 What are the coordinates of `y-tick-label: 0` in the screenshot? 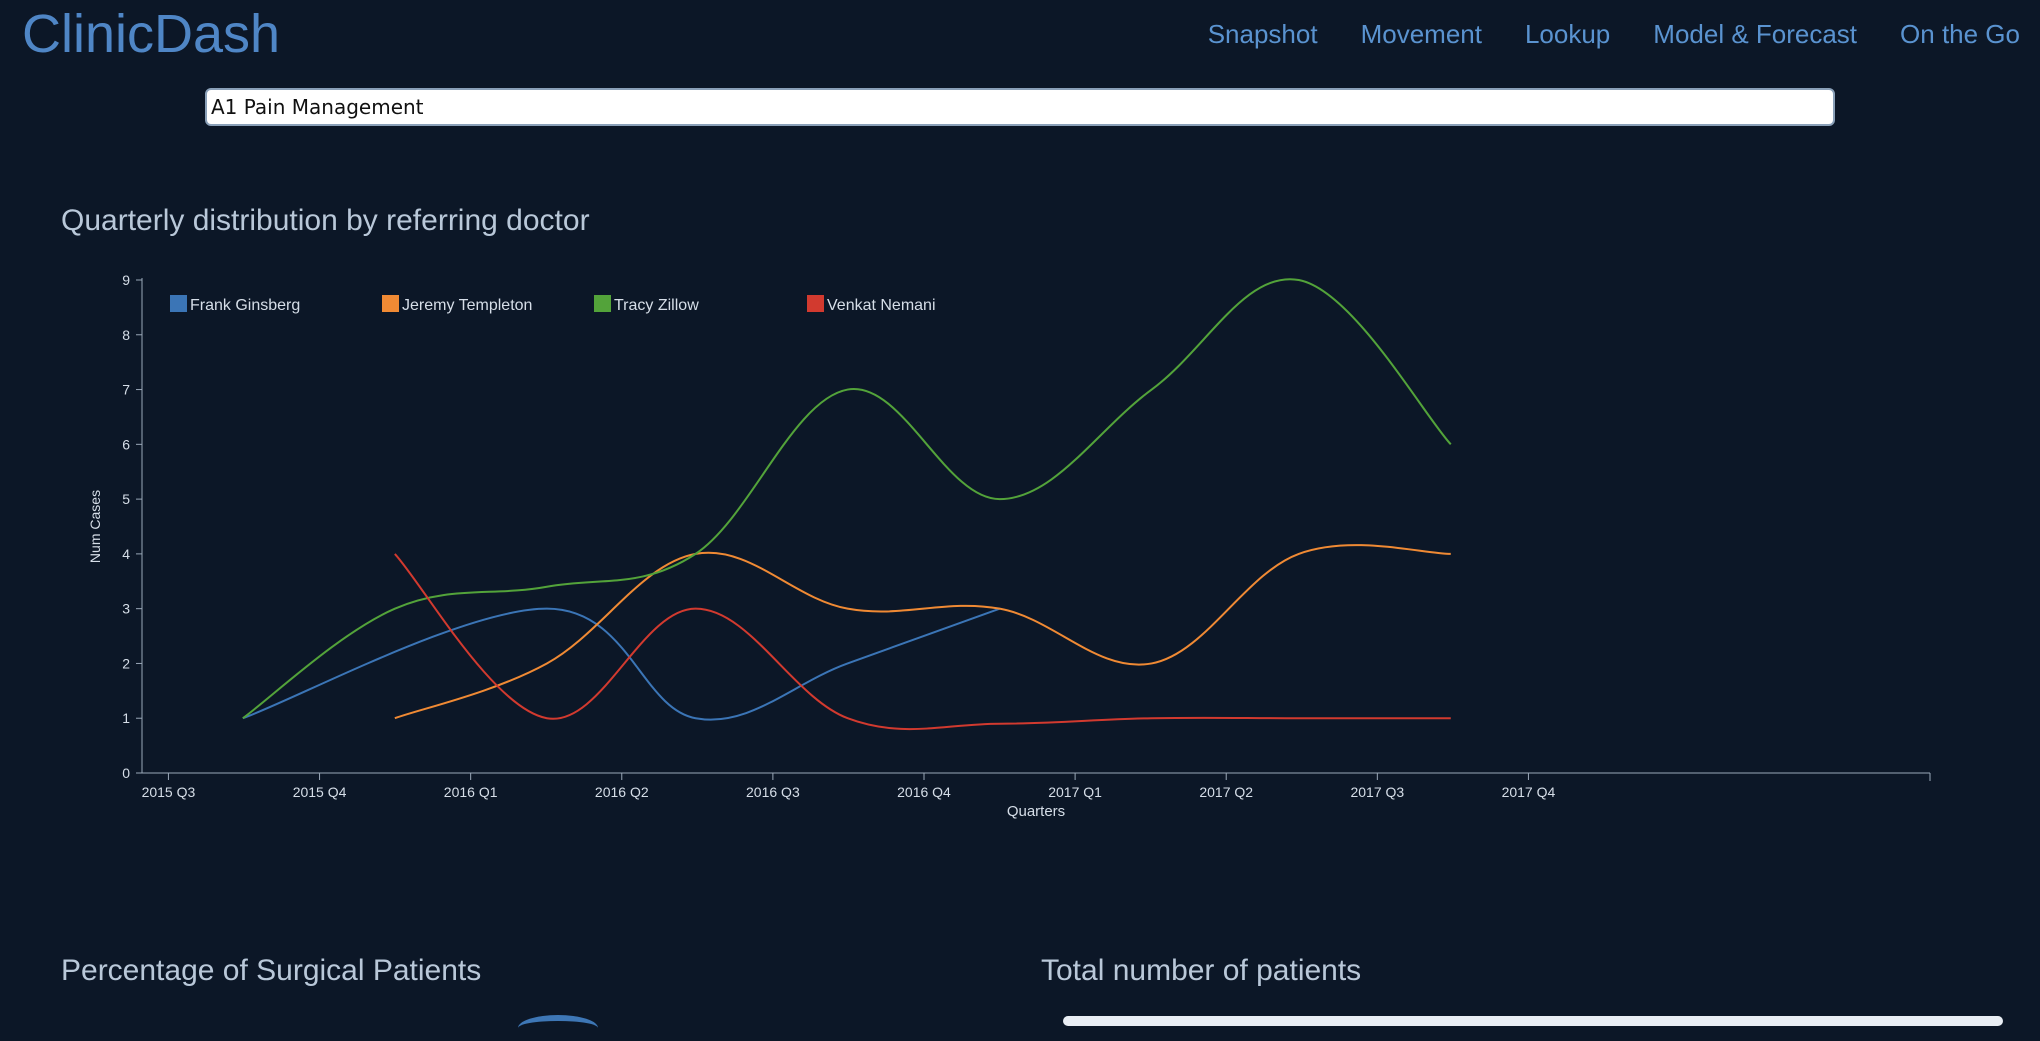 It's located at (126, 773).